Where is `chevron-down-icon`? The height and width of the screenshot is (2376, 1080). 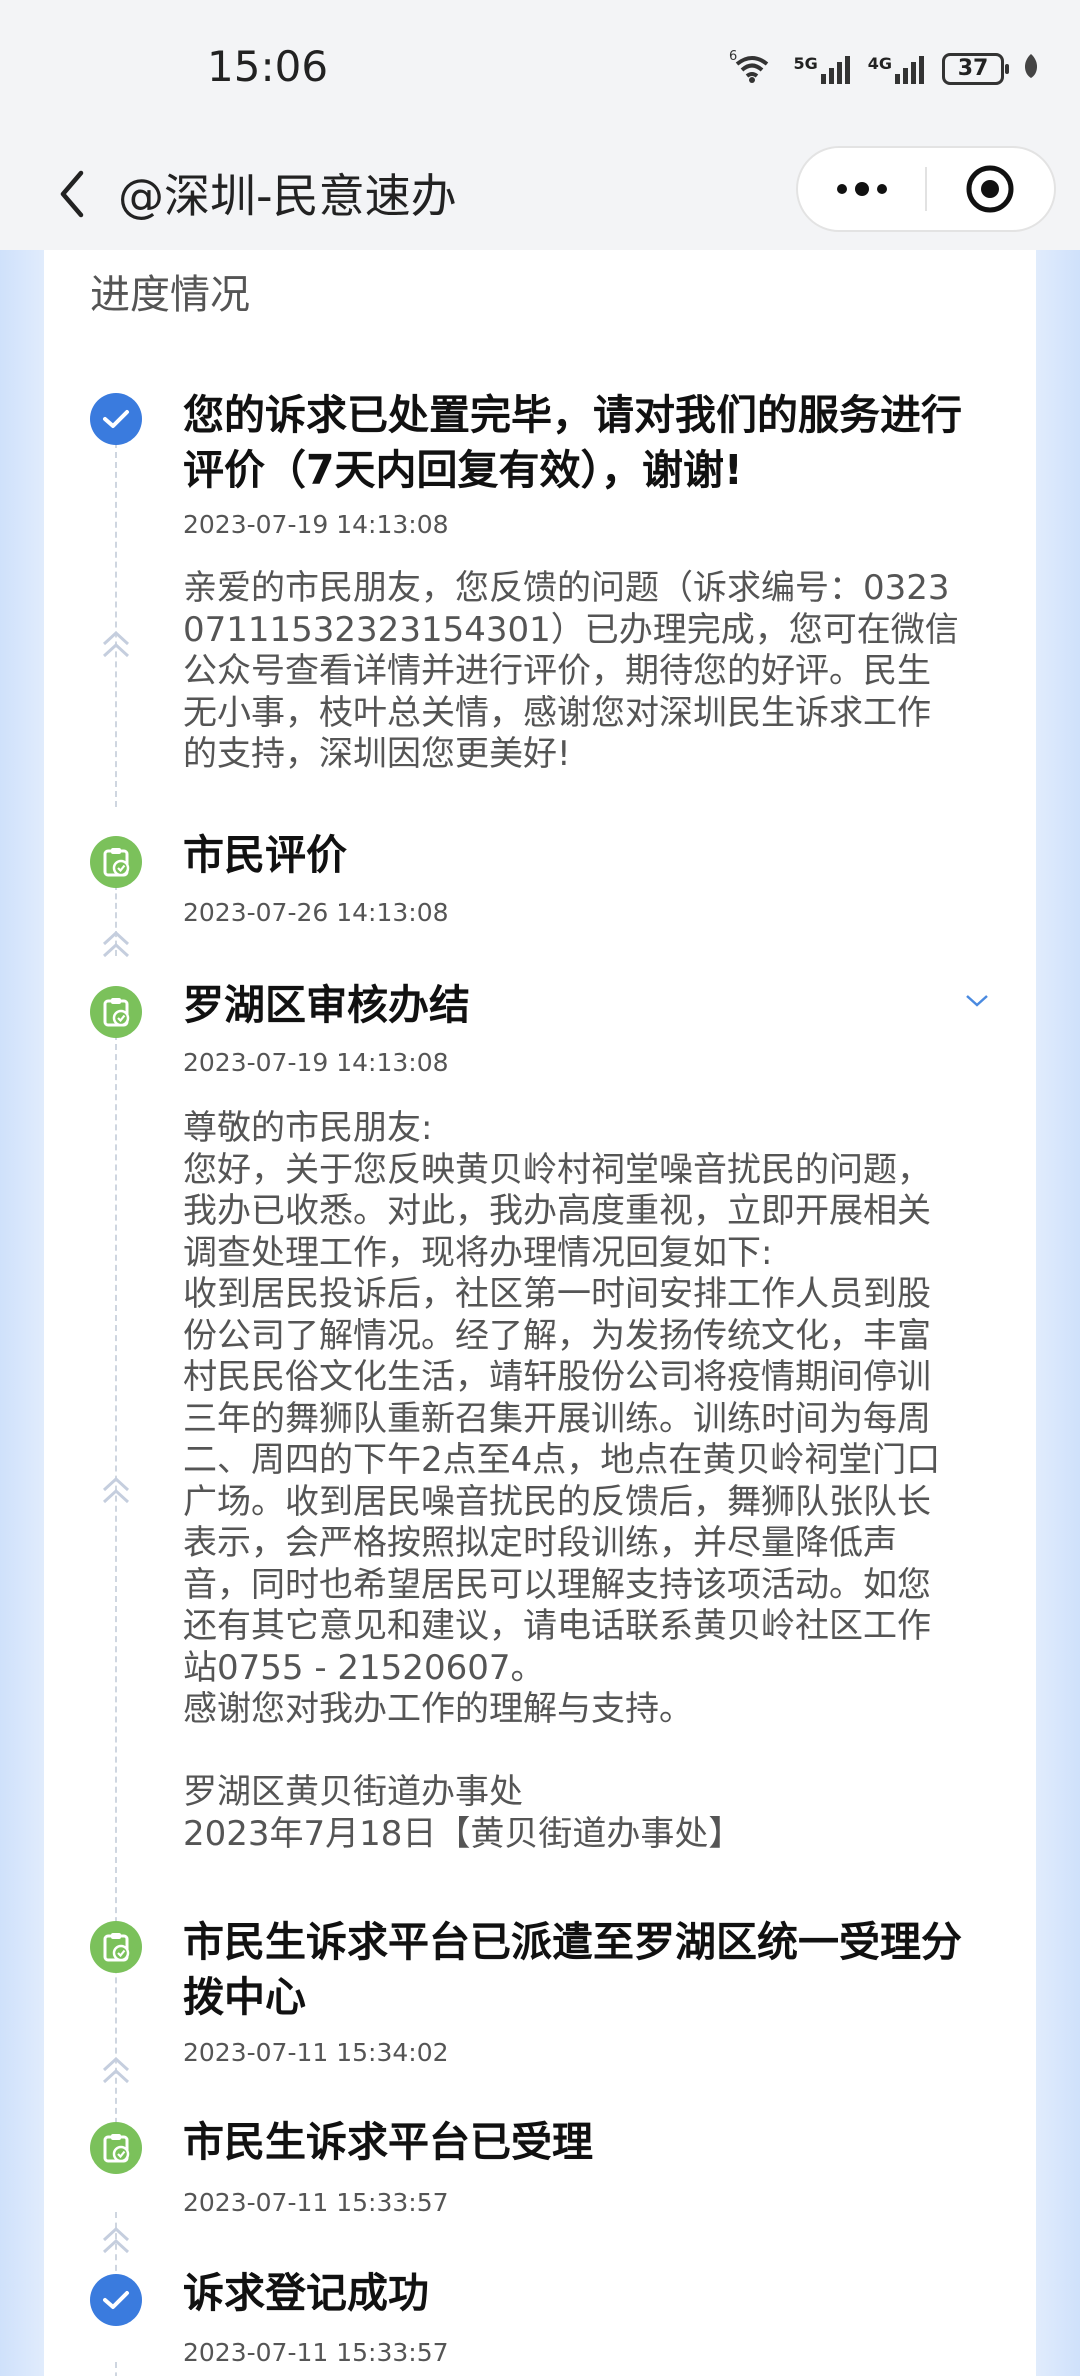 chevron-down-icon is located at coordinates (977, 1001).